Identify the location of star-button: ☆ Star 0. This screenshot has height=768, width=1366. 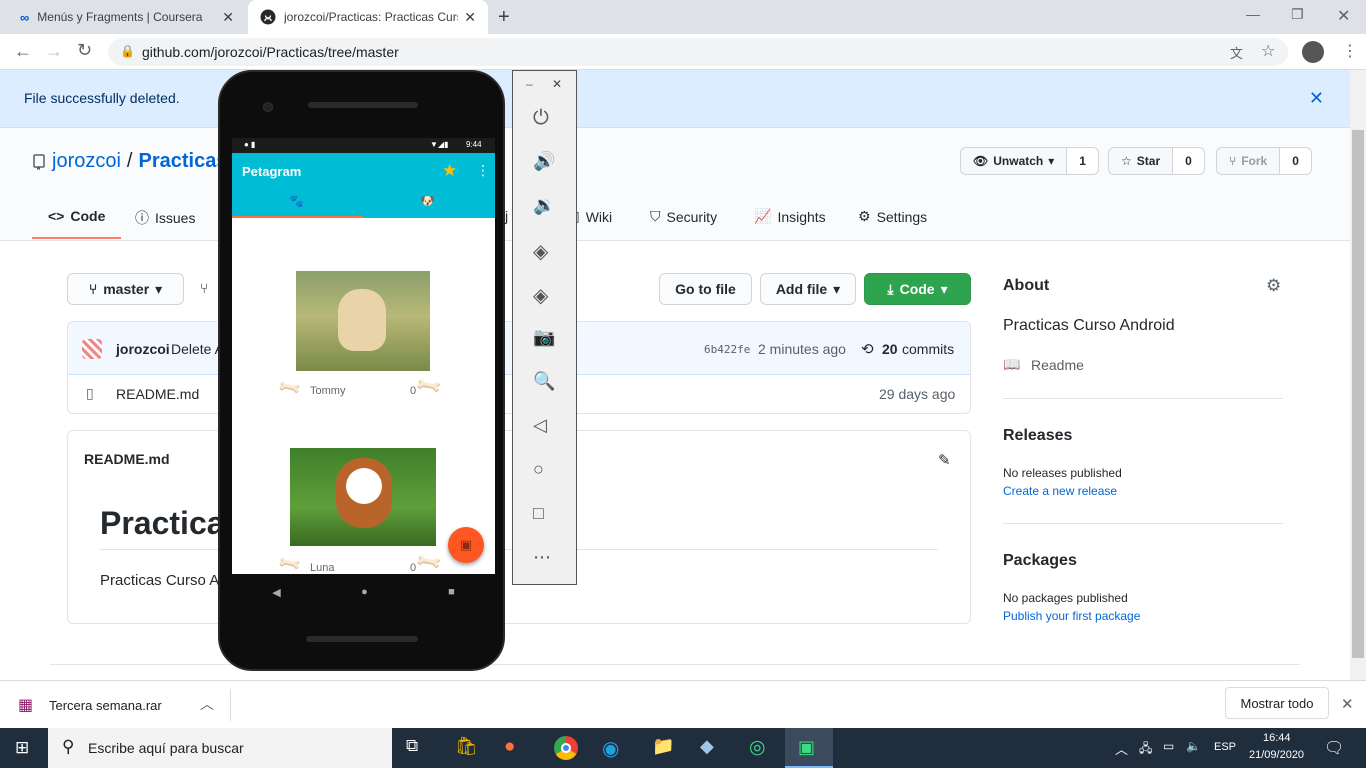
(1156, 161).